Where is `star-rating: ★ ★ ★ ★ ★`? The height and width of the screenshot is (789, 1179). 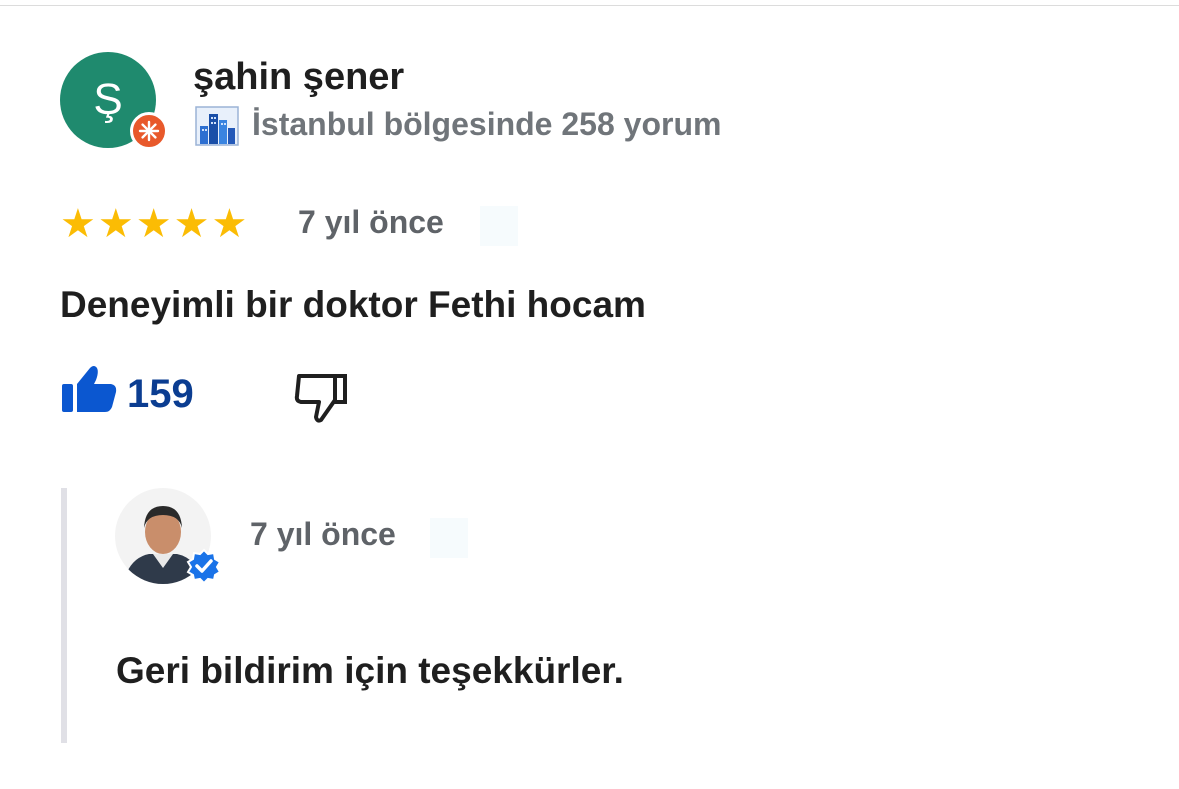 star-rating: ★ ★ ★ ★ ★ is located at coordinates (153, 224).